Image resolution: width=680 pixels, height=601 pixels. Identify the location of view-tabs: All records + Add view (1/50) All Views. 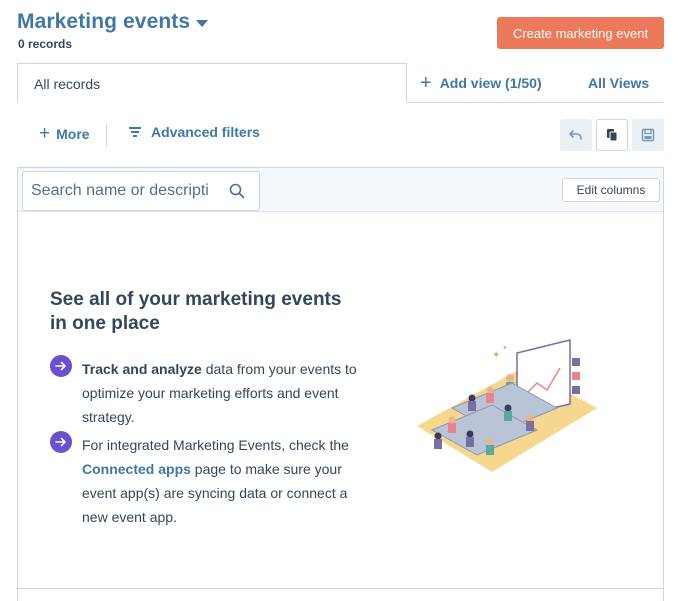
(340, 83).